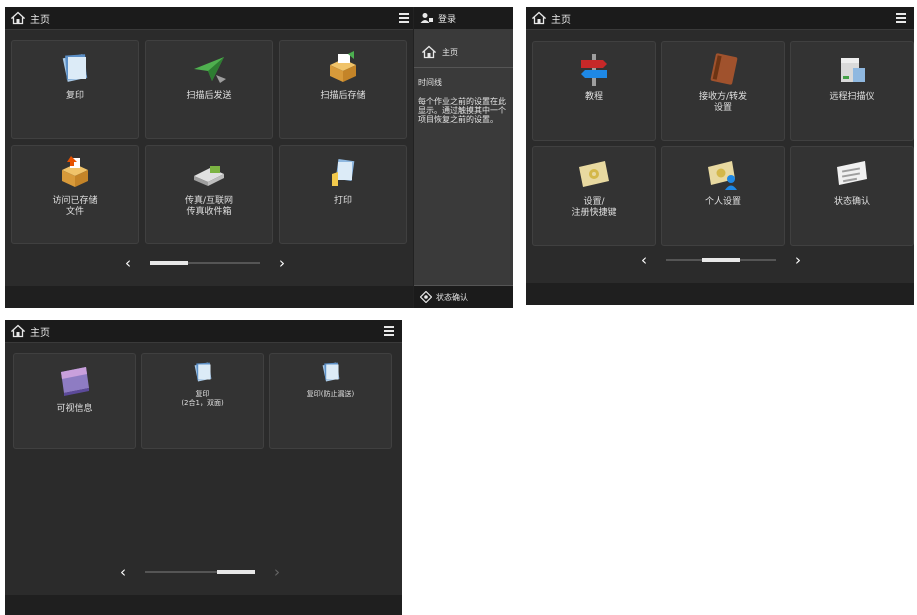  What do you see at coordinates (426, 297) in the screenshot?
I see `status-diamond-icon` at bounding box center [426, 297].